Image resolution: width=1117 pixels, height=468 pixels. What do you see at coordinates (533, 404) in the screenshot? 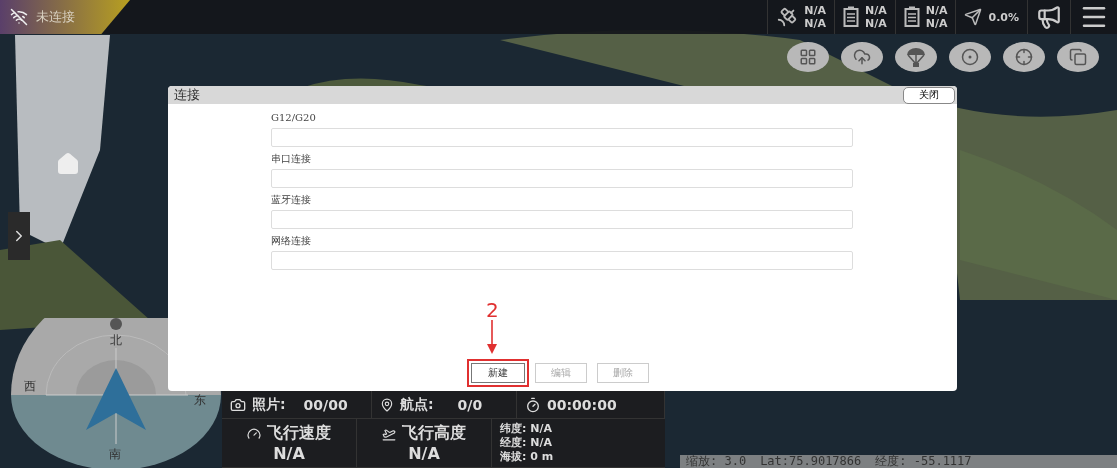
I see `stopwatch-icon` at bounding box center [533, 404].